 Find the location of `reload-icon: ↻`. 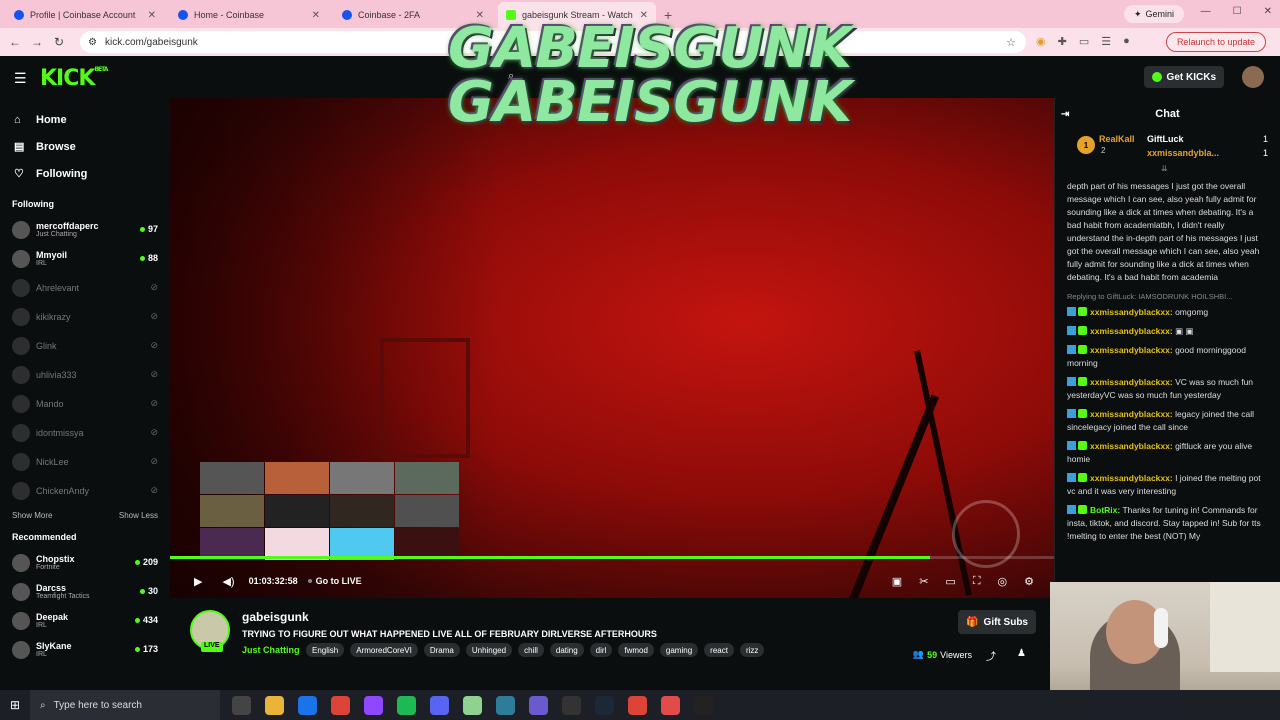

reload-icon: ↻ is located at coordinates (59, 42).